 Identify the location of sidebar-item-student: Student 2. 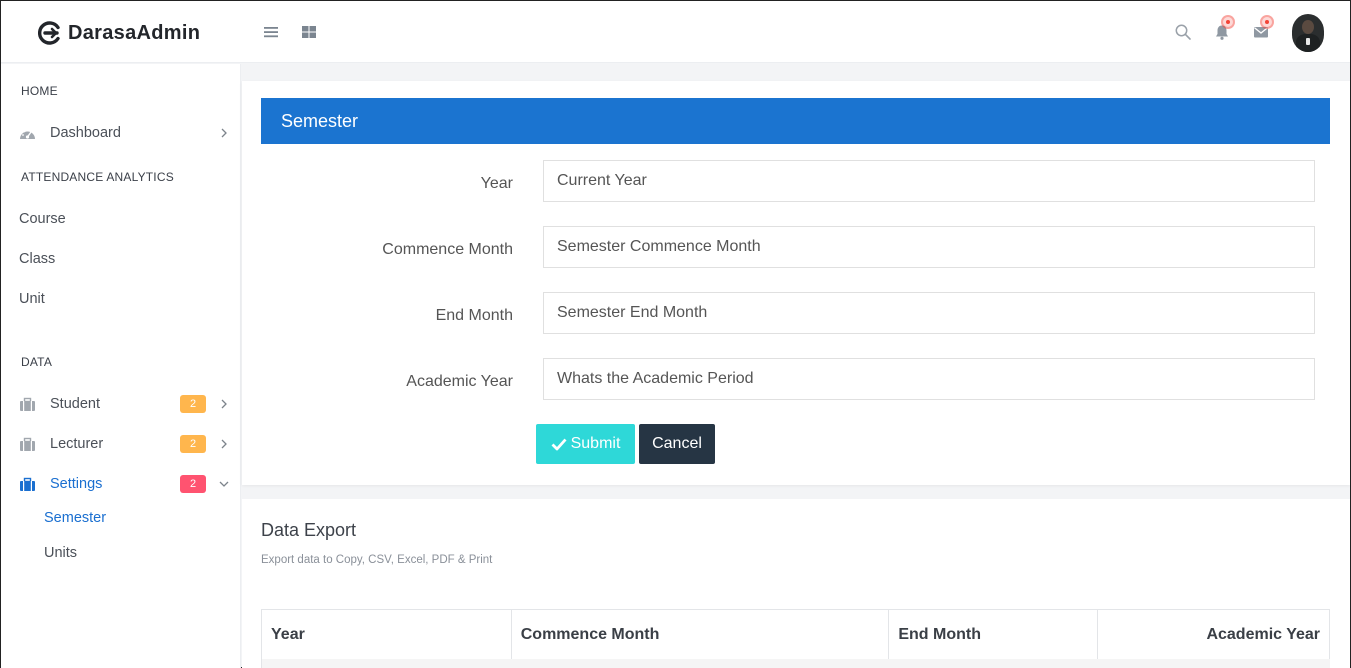
(121, 404).